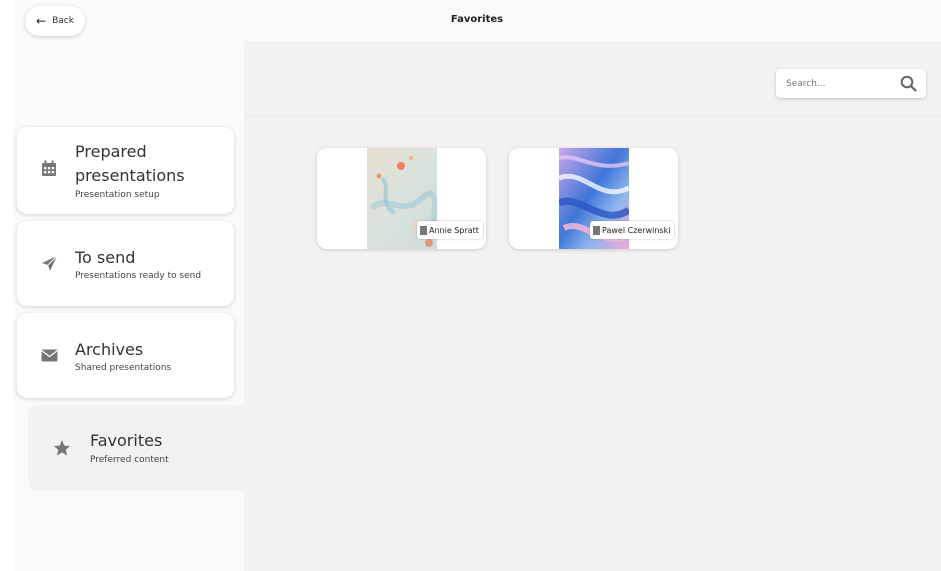 The width and height of the screenshot is (941, 571). I want to click on favorite-card: Annie Spratt, so click(401, 198).